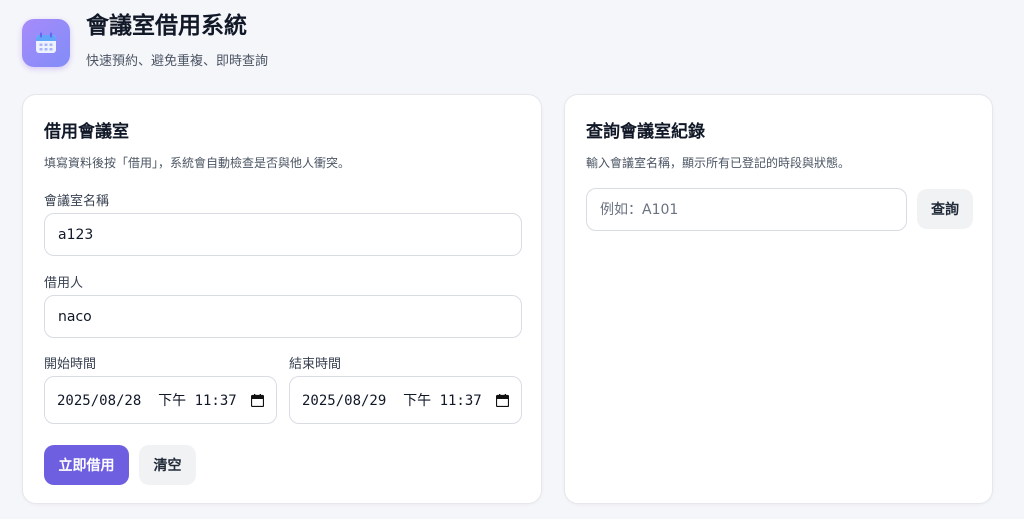 The height and width of the screenshot is (519, 1024). What do you see at coordinates (77, 201) in the screenshot?
I see `room-name-label: 會議室名稱` at bounding box center [77, 201].